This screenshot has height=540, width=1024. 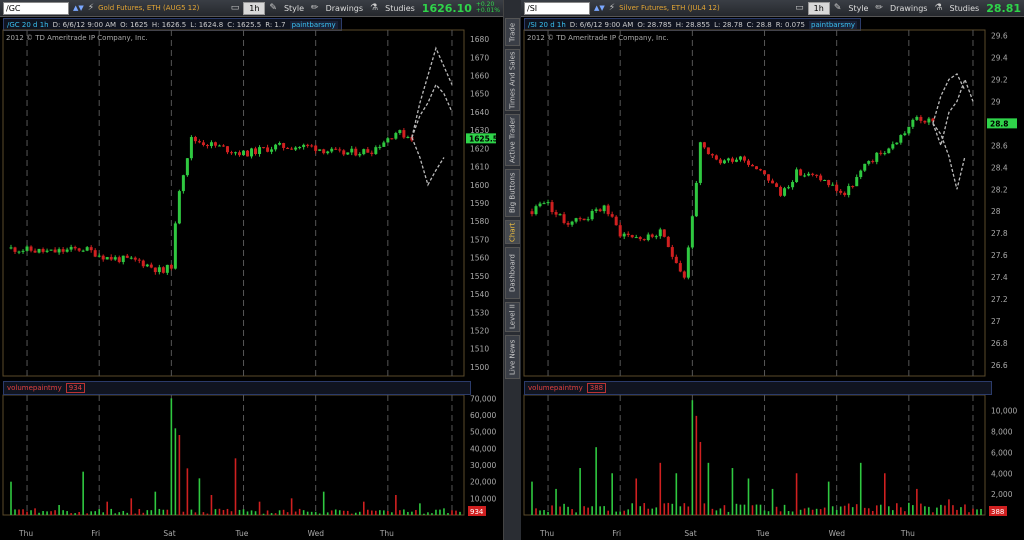 I want to click on side-tab-live-news: Live News, so click(x=512, y=357).